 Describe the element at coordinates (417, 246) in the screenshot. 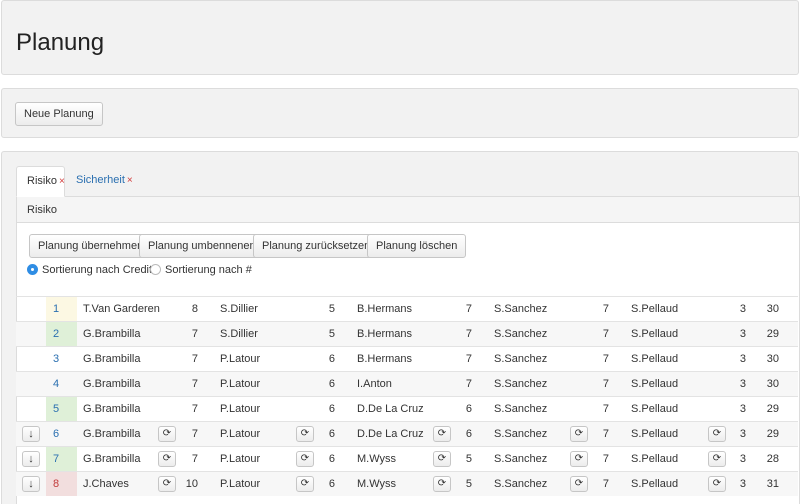

I see `delete-planning-button: Planung löschen` at that location.